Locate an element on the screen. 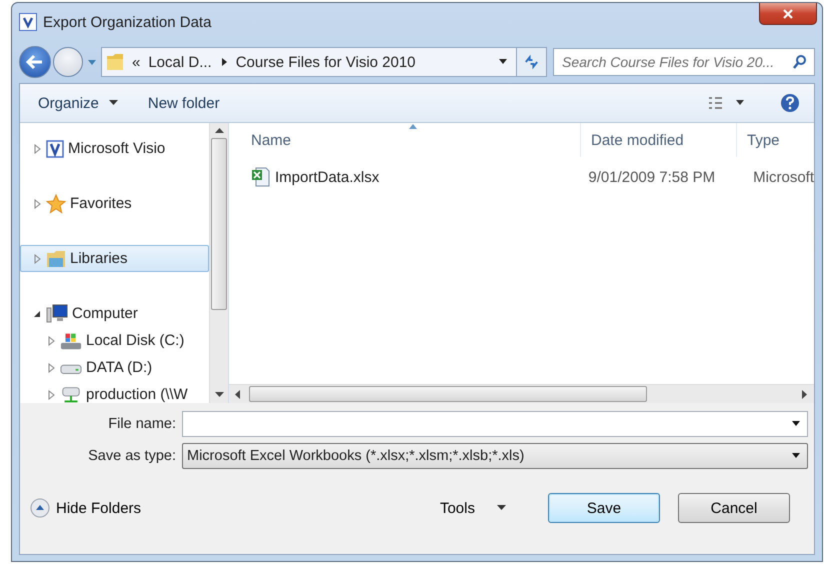  sort-arrow-icon is located at coordinates (413, 126).